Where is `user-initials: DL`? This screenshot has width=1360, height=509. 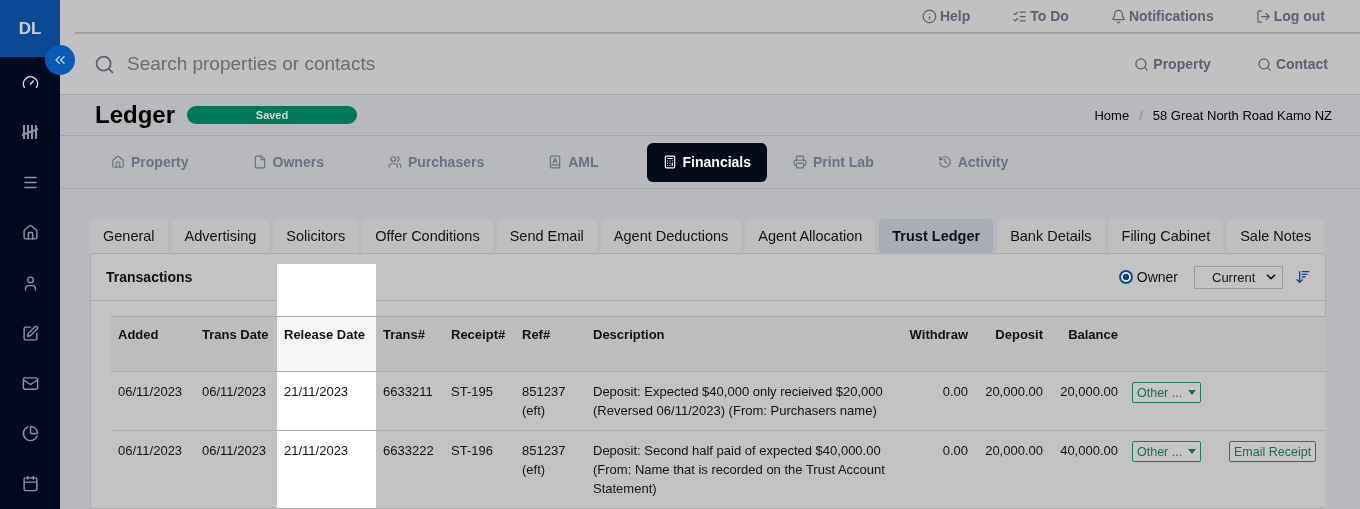 user-initials: DL is located at coordinates (30, 29).